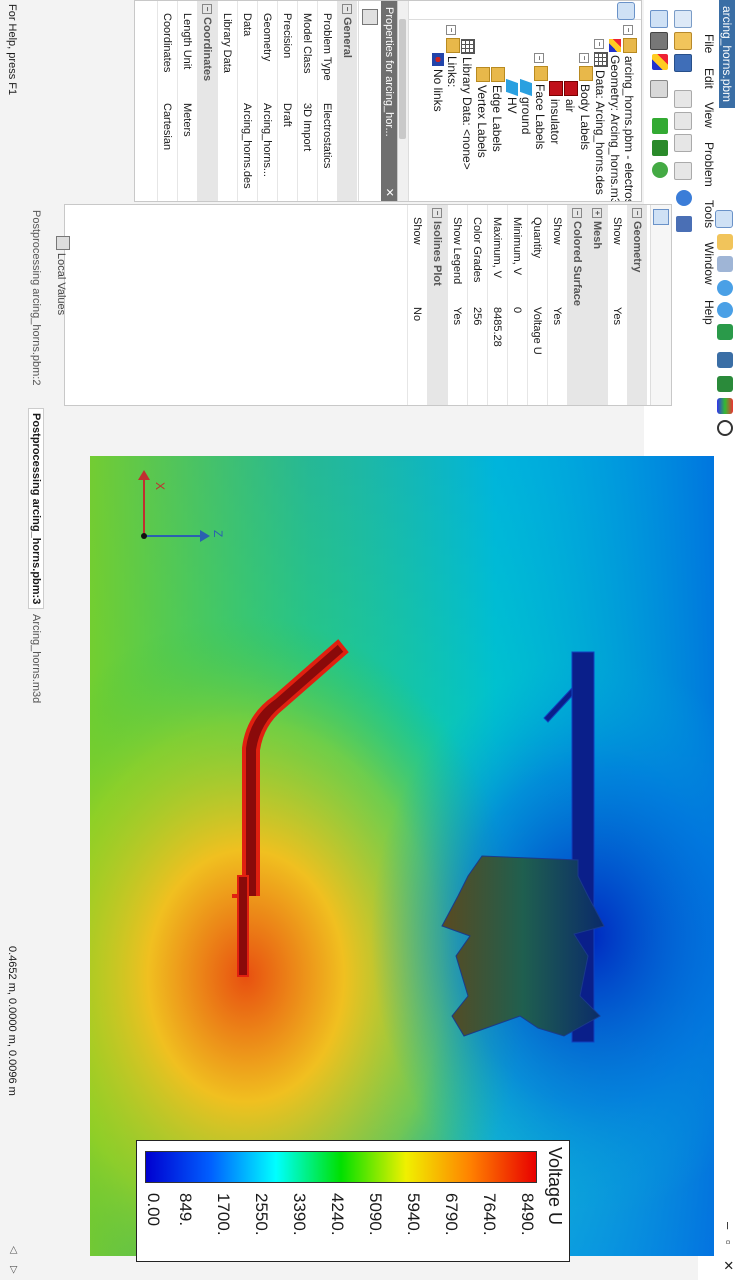 Image resolution: width=738 pixels, height=1280 pixels. What do you see at coordinates (725, 332) in the screenshot?
I see `zoom-fit-icon` at bounding box center [725, 332].